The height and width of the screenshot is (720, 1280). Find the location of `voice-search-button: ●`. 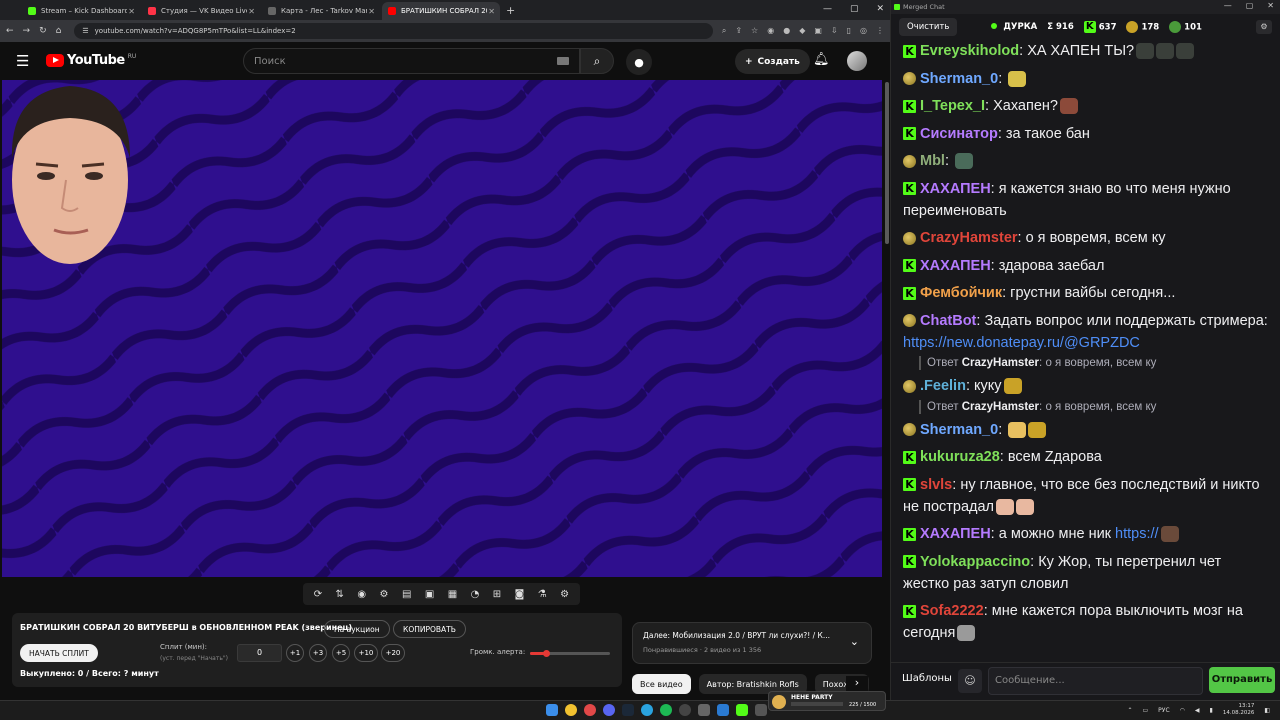

voice-search-button: ● is located at coordinates (639, 62).